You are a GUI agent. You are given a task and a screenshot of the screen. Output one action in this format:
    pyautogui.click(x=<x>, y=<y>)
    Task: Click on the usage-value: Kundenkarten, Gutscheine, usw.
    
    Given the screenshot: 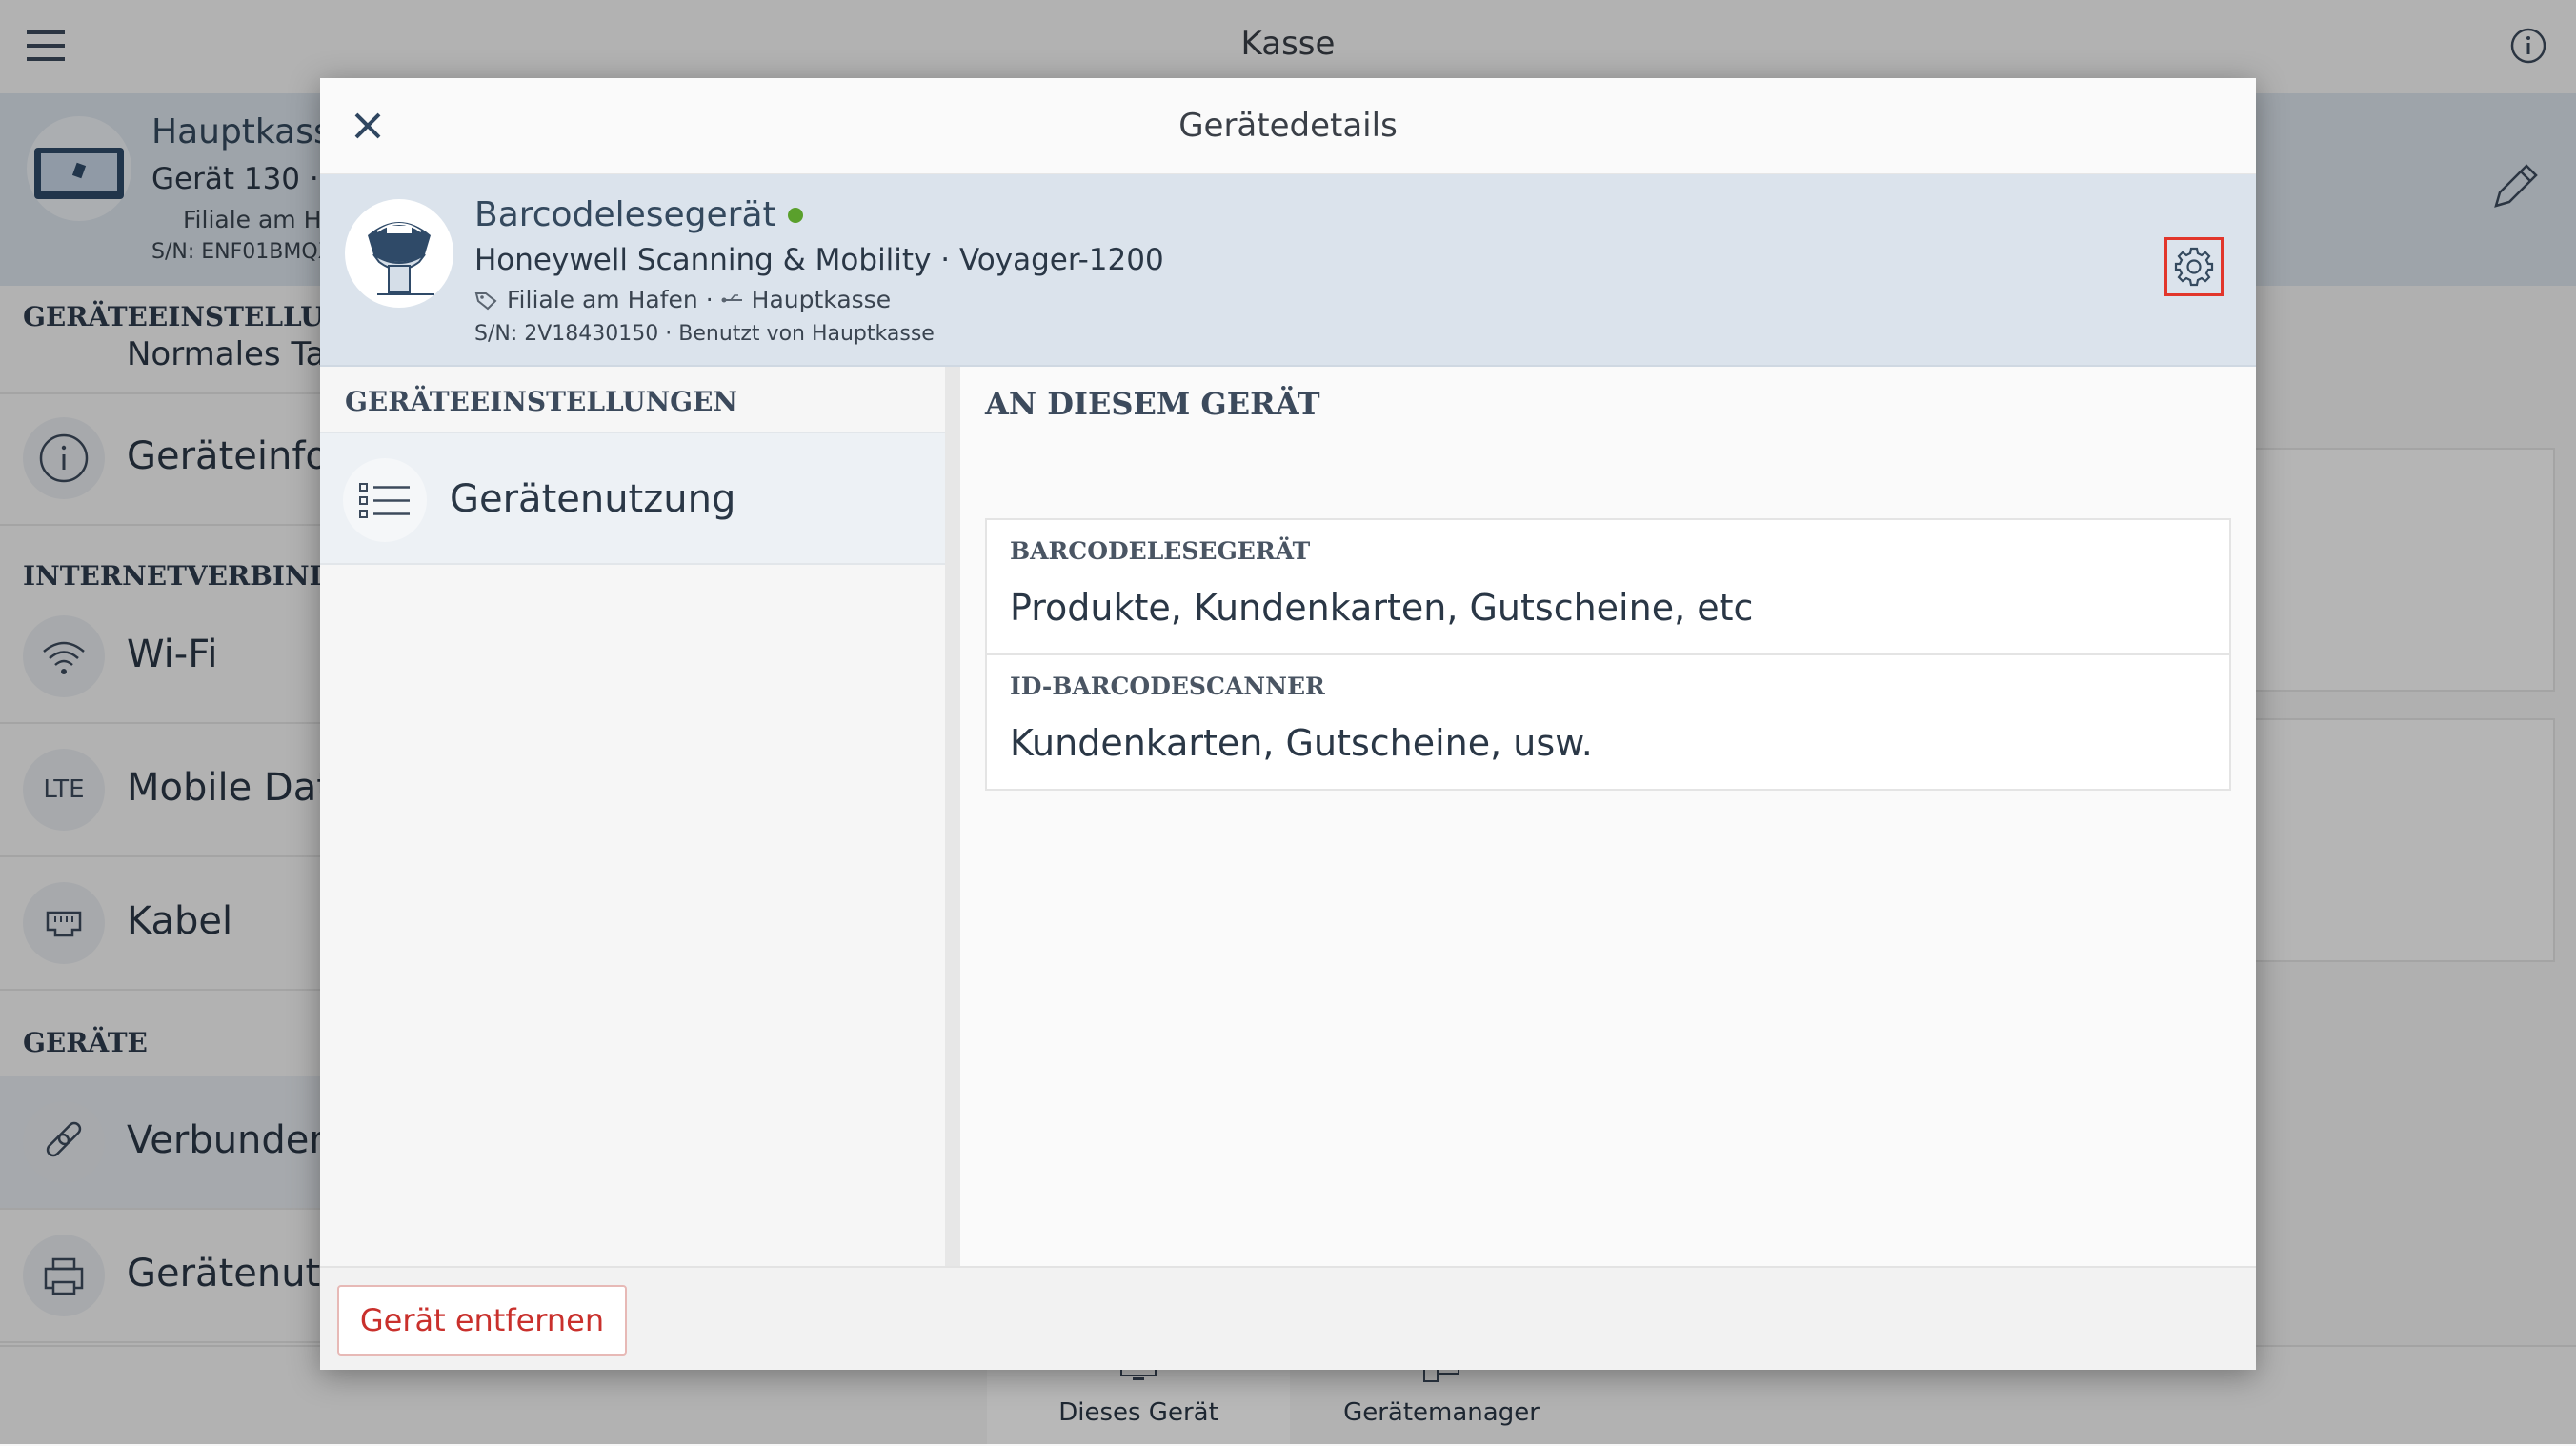 What is the action you would take?
    pyautogui.click(x=1301, y=743)
    